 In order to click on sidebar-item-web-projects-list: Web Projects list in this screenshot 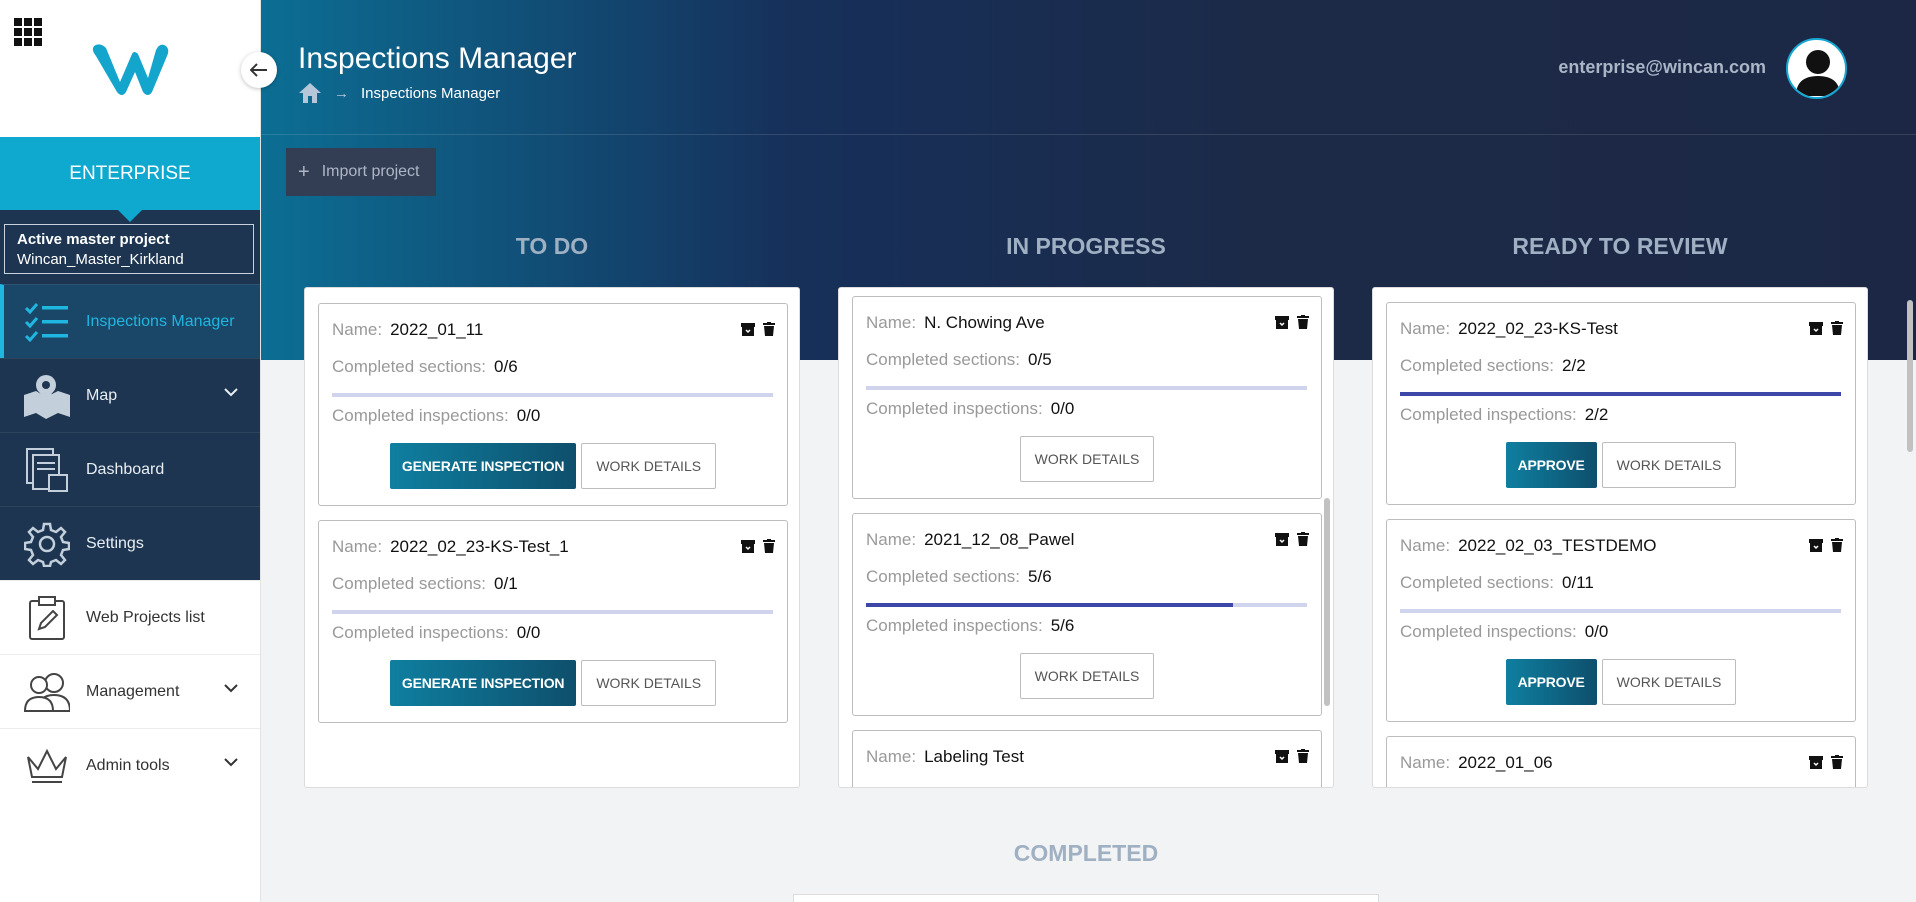, I will do `click(130, 617)`.